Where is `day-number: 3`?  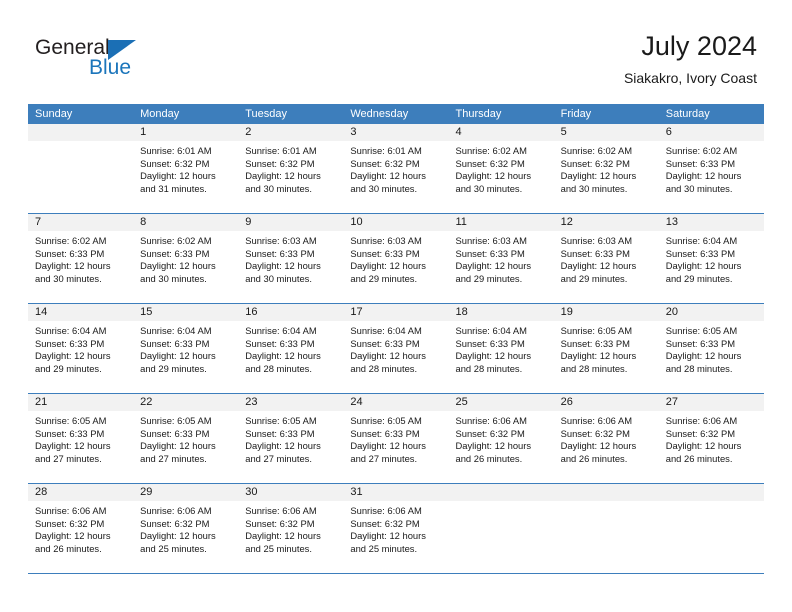 day-number: 3 is located at coordinates (396, 132).